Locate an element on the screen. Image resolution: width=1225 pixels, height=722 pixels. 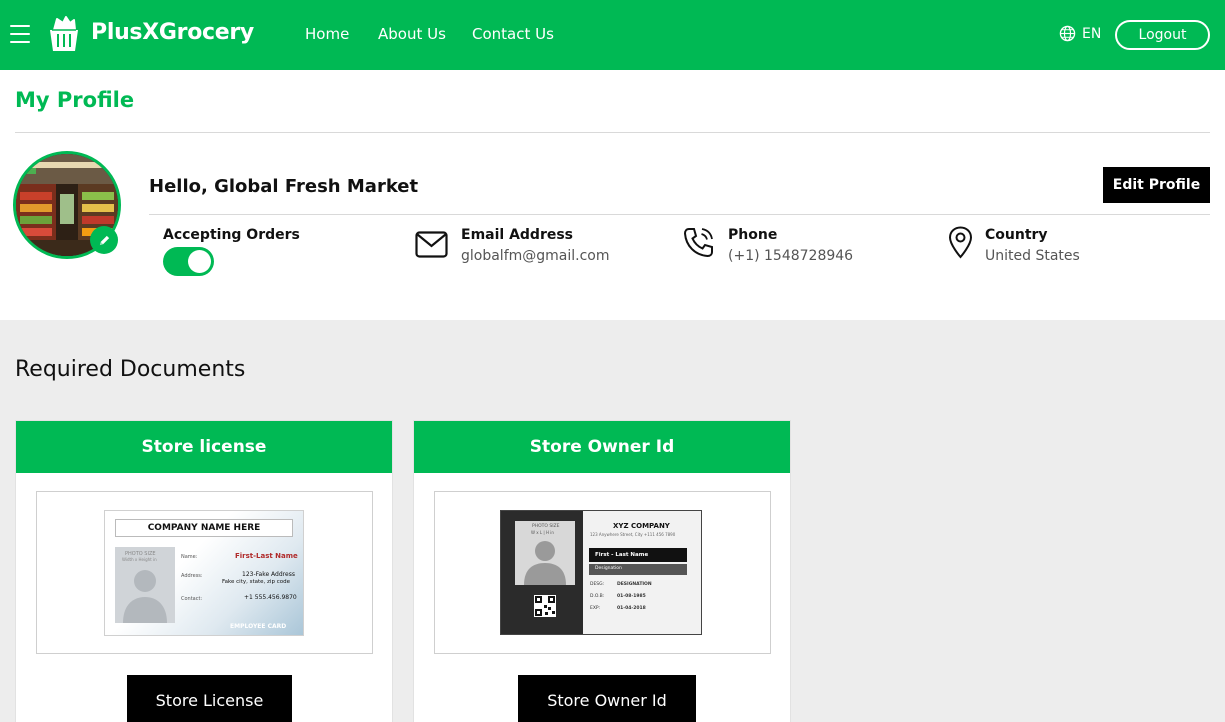
qr-code-icon is located at coordinates (545, 606).